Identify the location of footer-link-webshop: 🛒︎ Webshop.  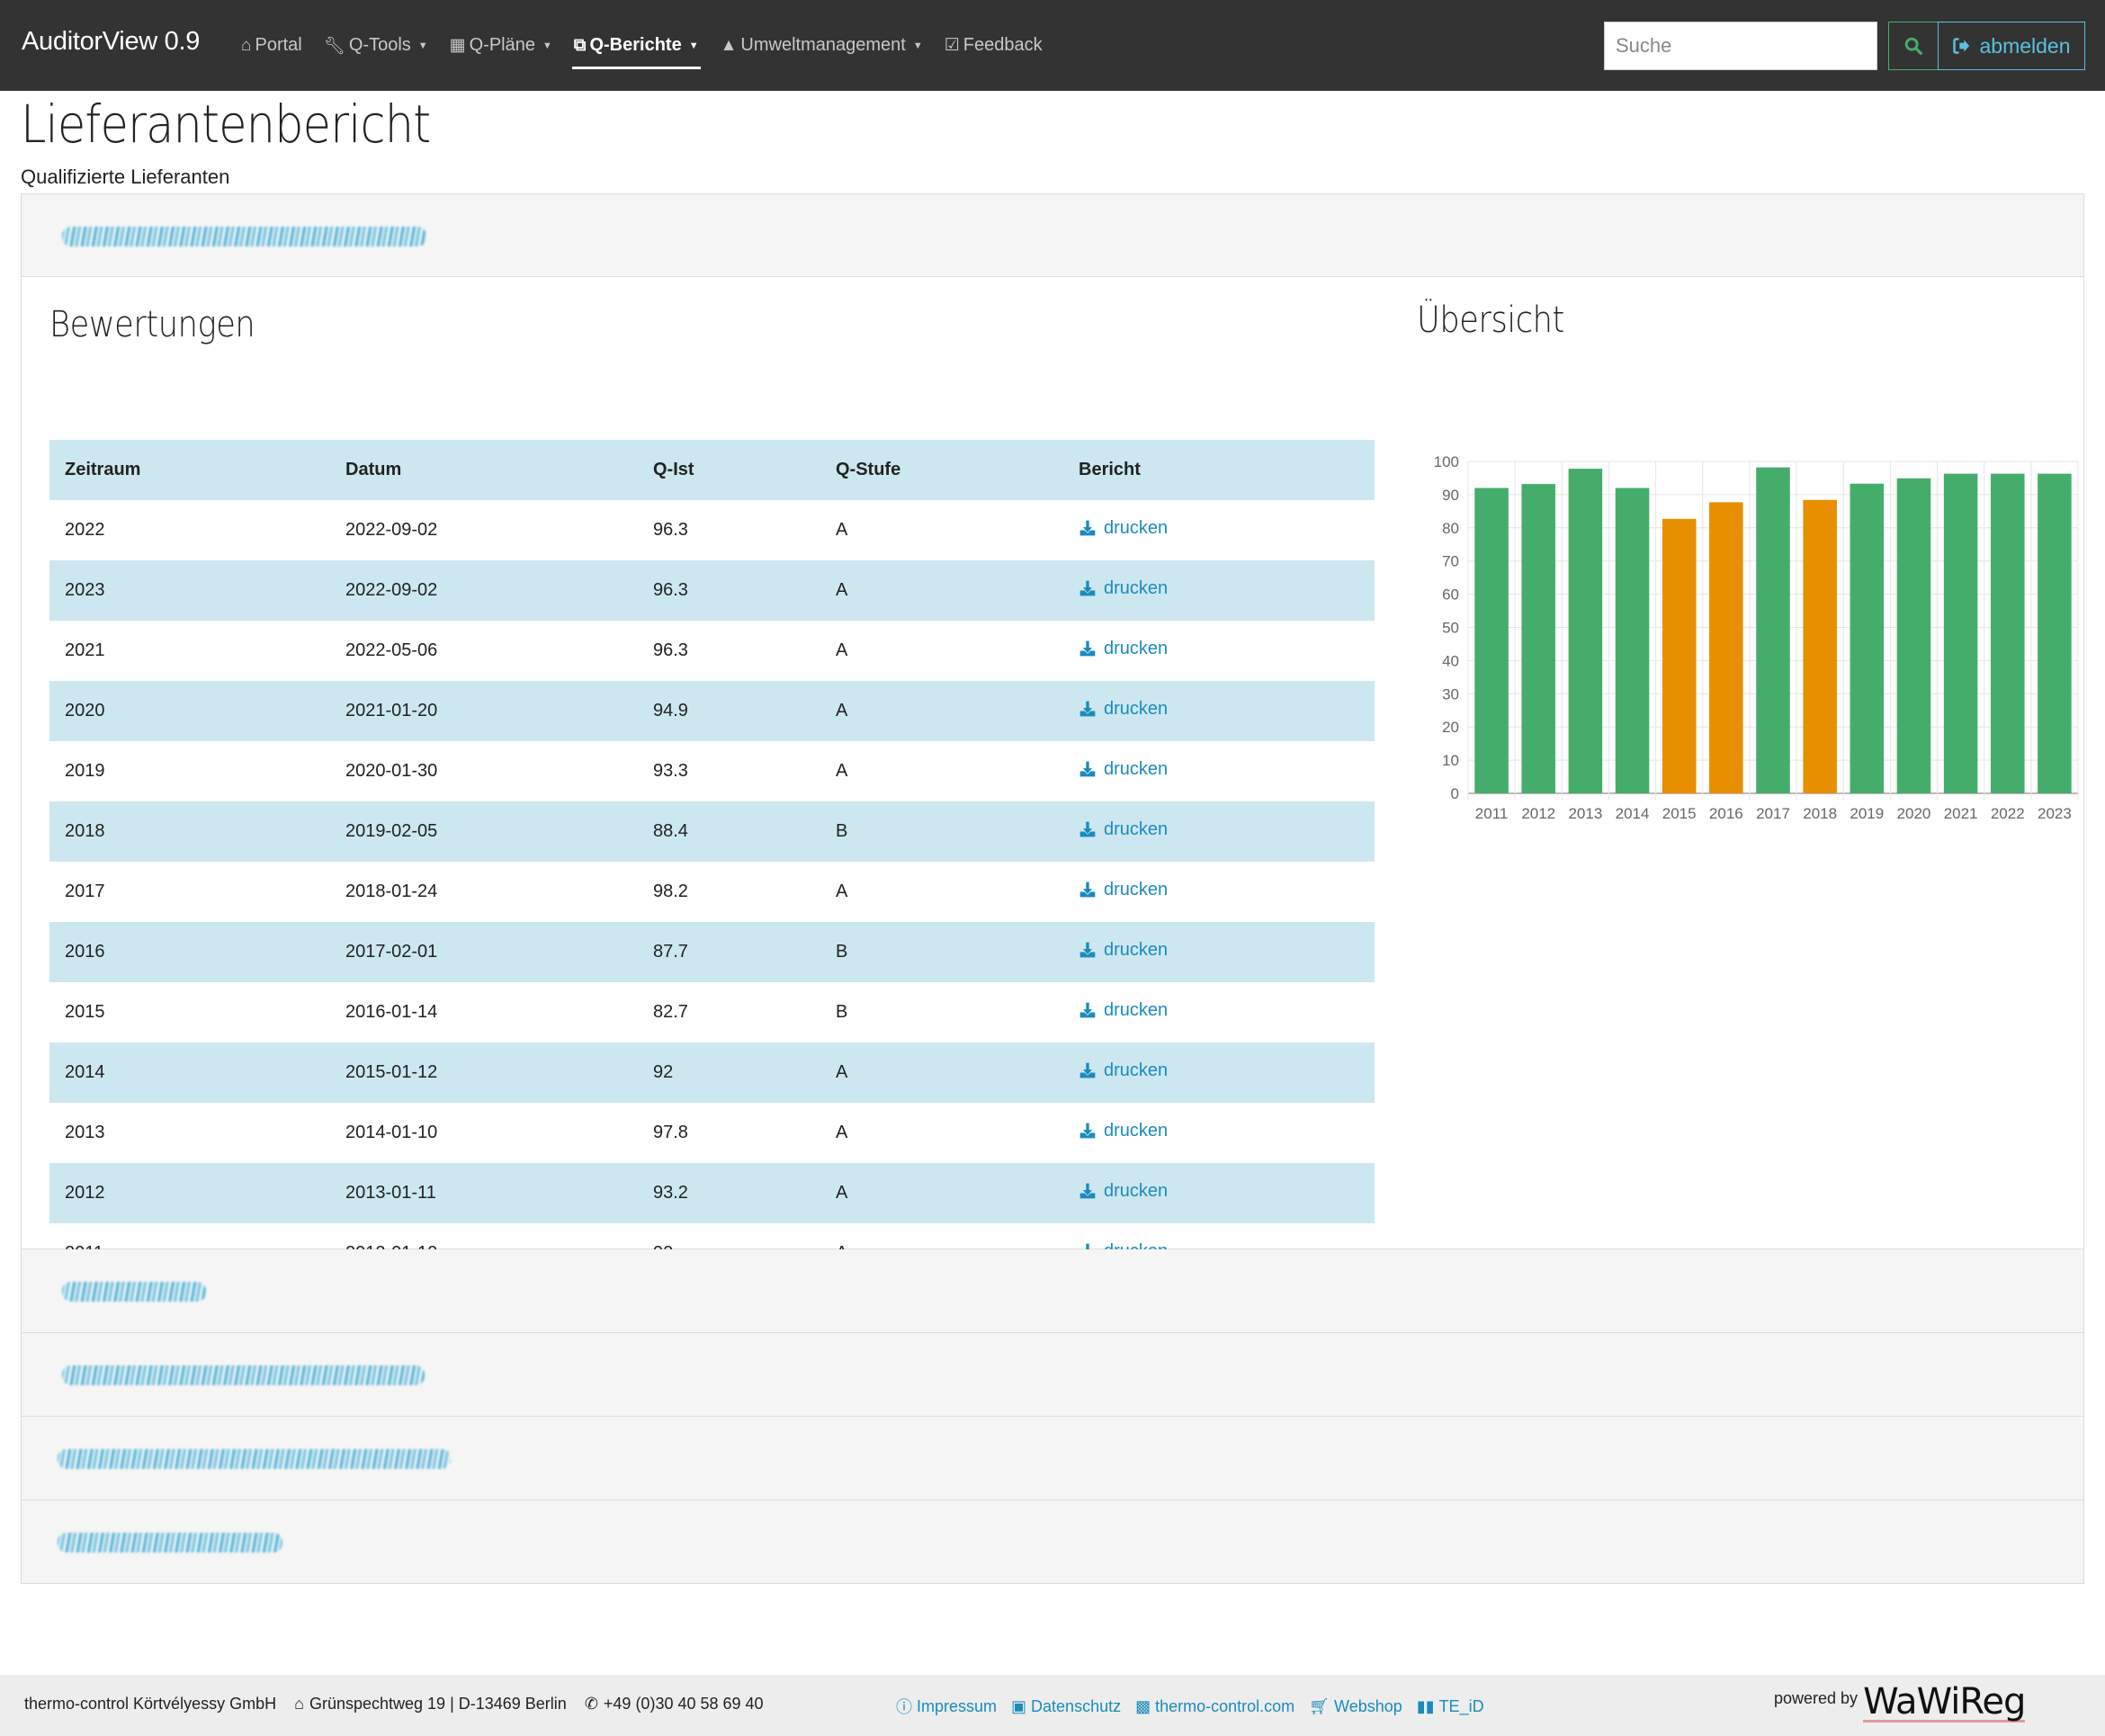
(1355, 1706).